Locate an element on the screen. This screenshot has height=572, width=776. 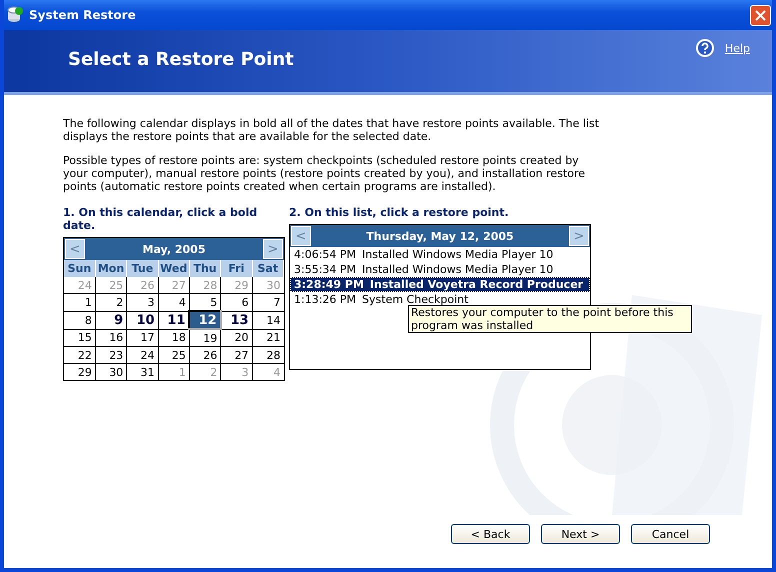
calendar-day: 30 is located at coordinates (111, 372).